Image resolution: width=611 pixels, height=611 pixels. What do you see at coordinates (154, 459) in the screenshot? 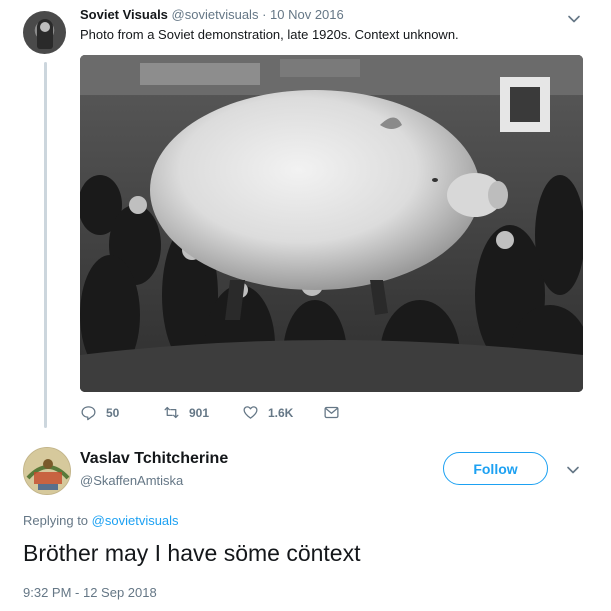
I see `reply-author-name: Vaslav Tchitcherine` at bounding box center [154, 459].